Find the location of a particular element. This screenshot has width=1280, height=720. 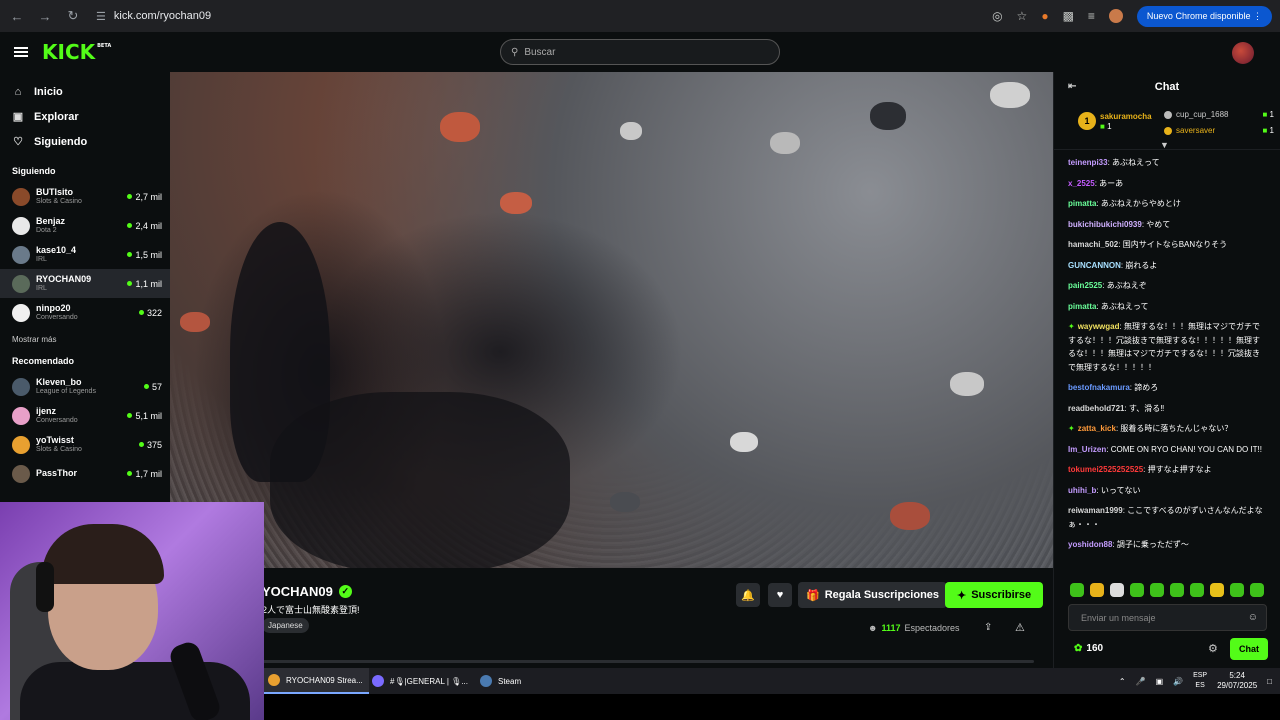

gift-subs-button: 🎁 Regala Suscripciones is located at coordinates (873, 595).